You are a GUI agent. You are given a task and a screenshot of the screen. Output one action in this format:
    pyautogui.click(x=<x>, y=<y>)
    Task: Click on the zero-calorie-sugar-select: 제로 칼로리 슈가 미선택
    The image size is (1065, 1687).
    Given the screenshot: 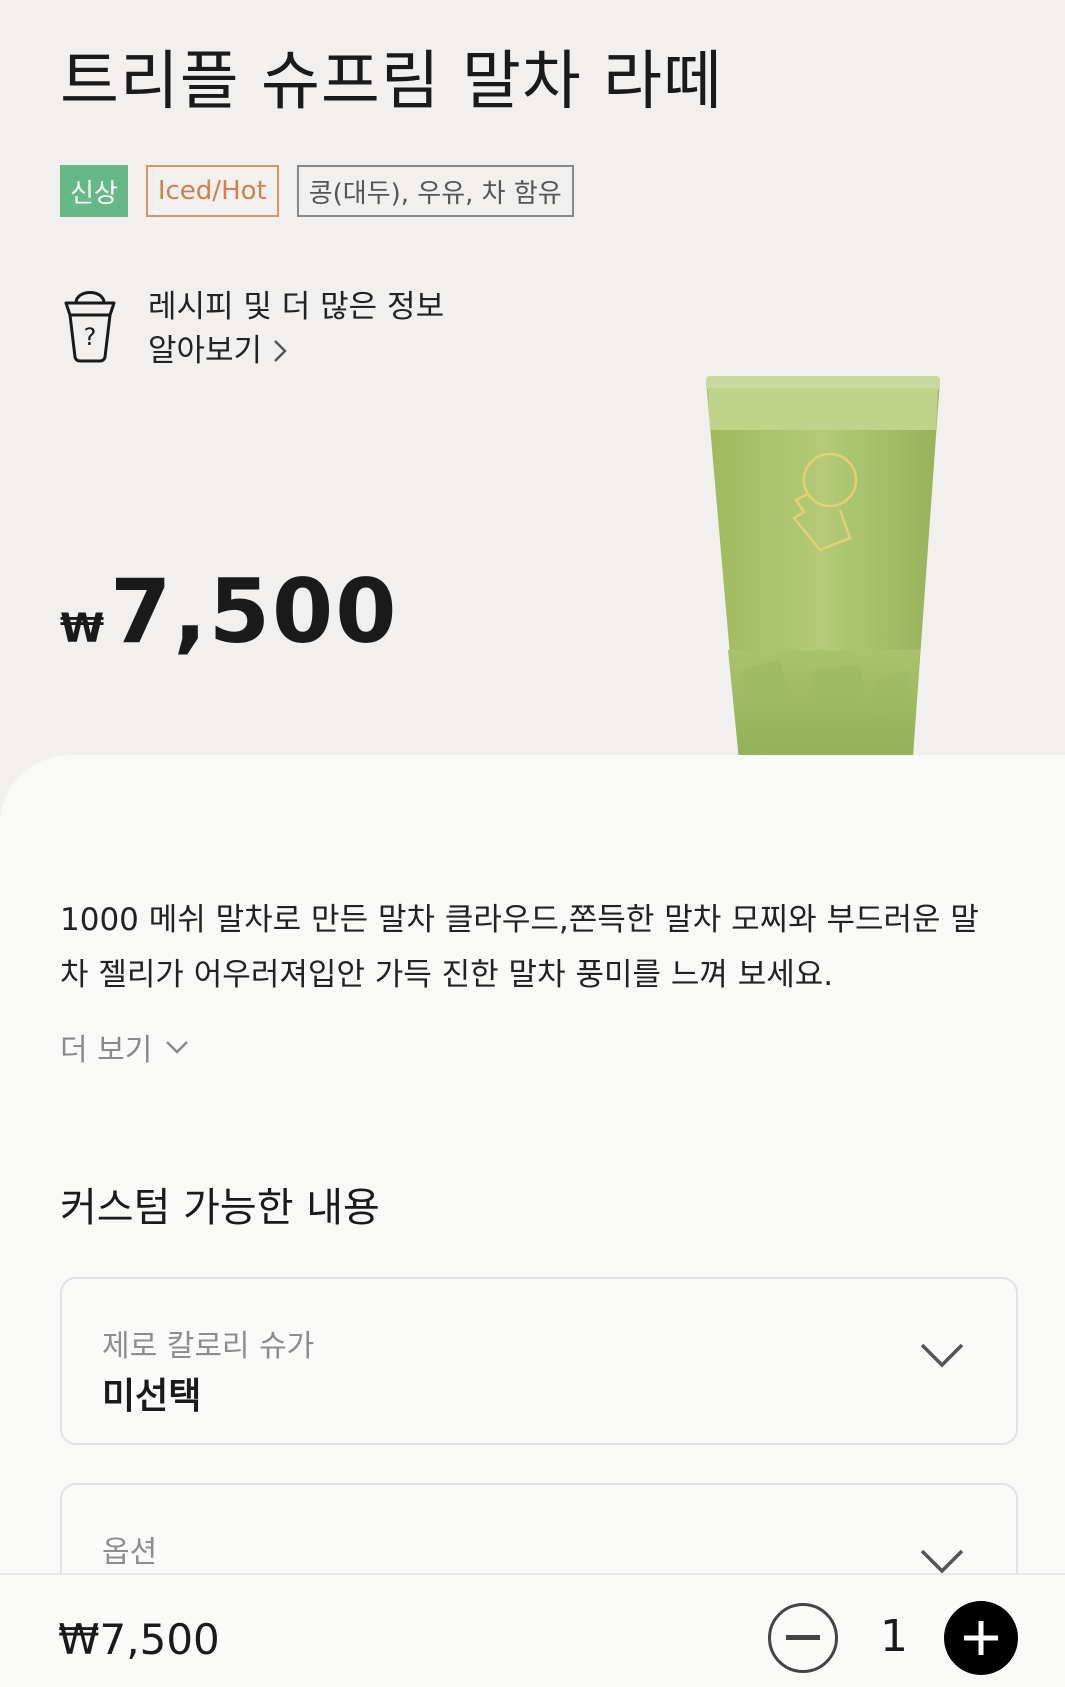 What is the action you would take?
    pyautogui.click(x=539, y=1361)
    